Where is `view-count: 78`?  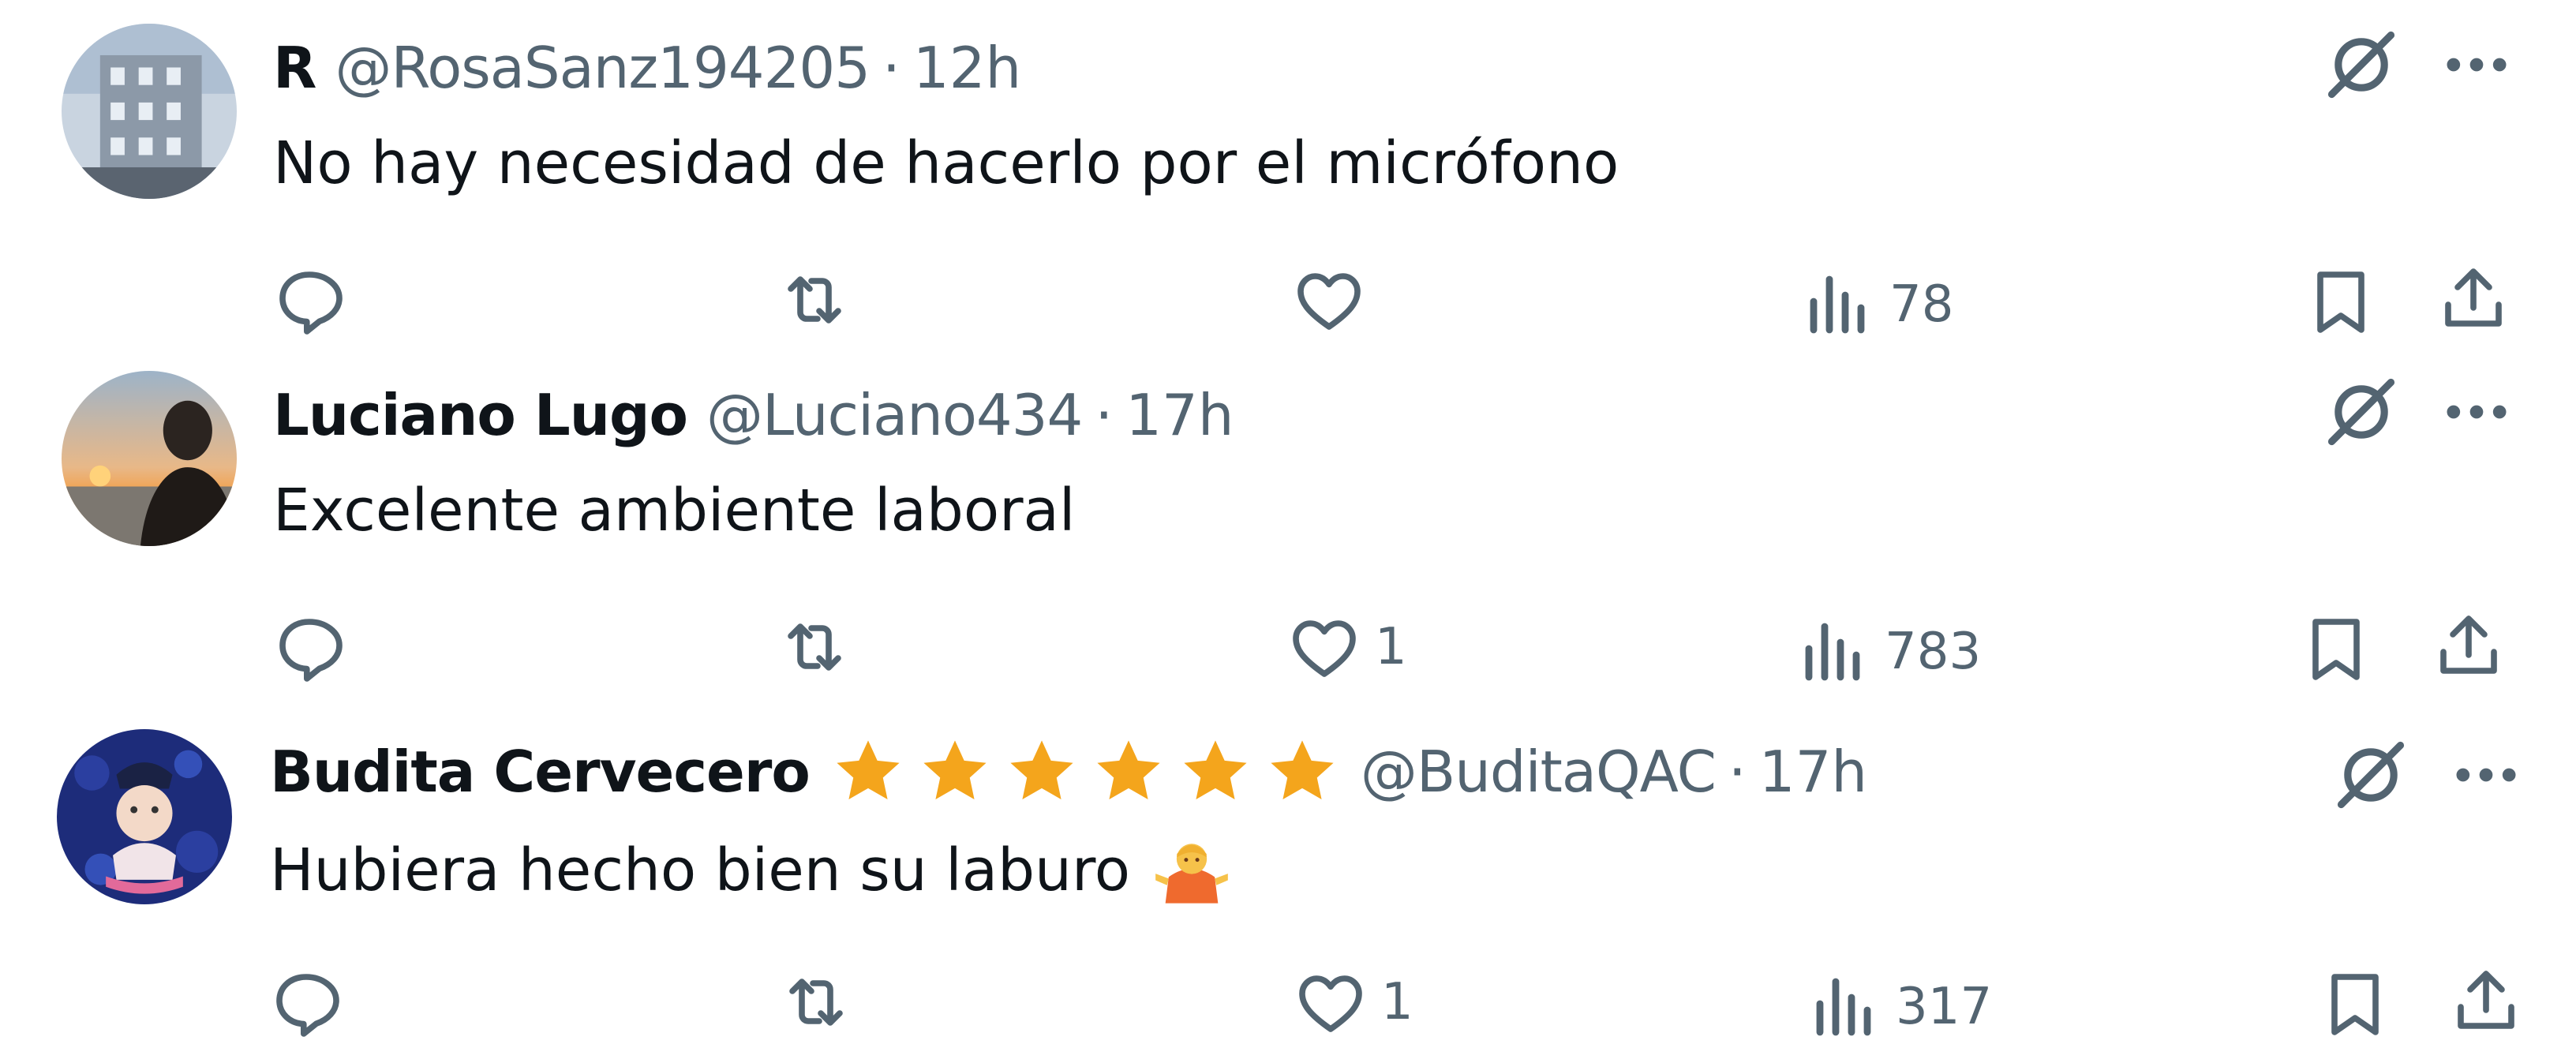
view-count: 78 is located at coordinates (1921, 304).